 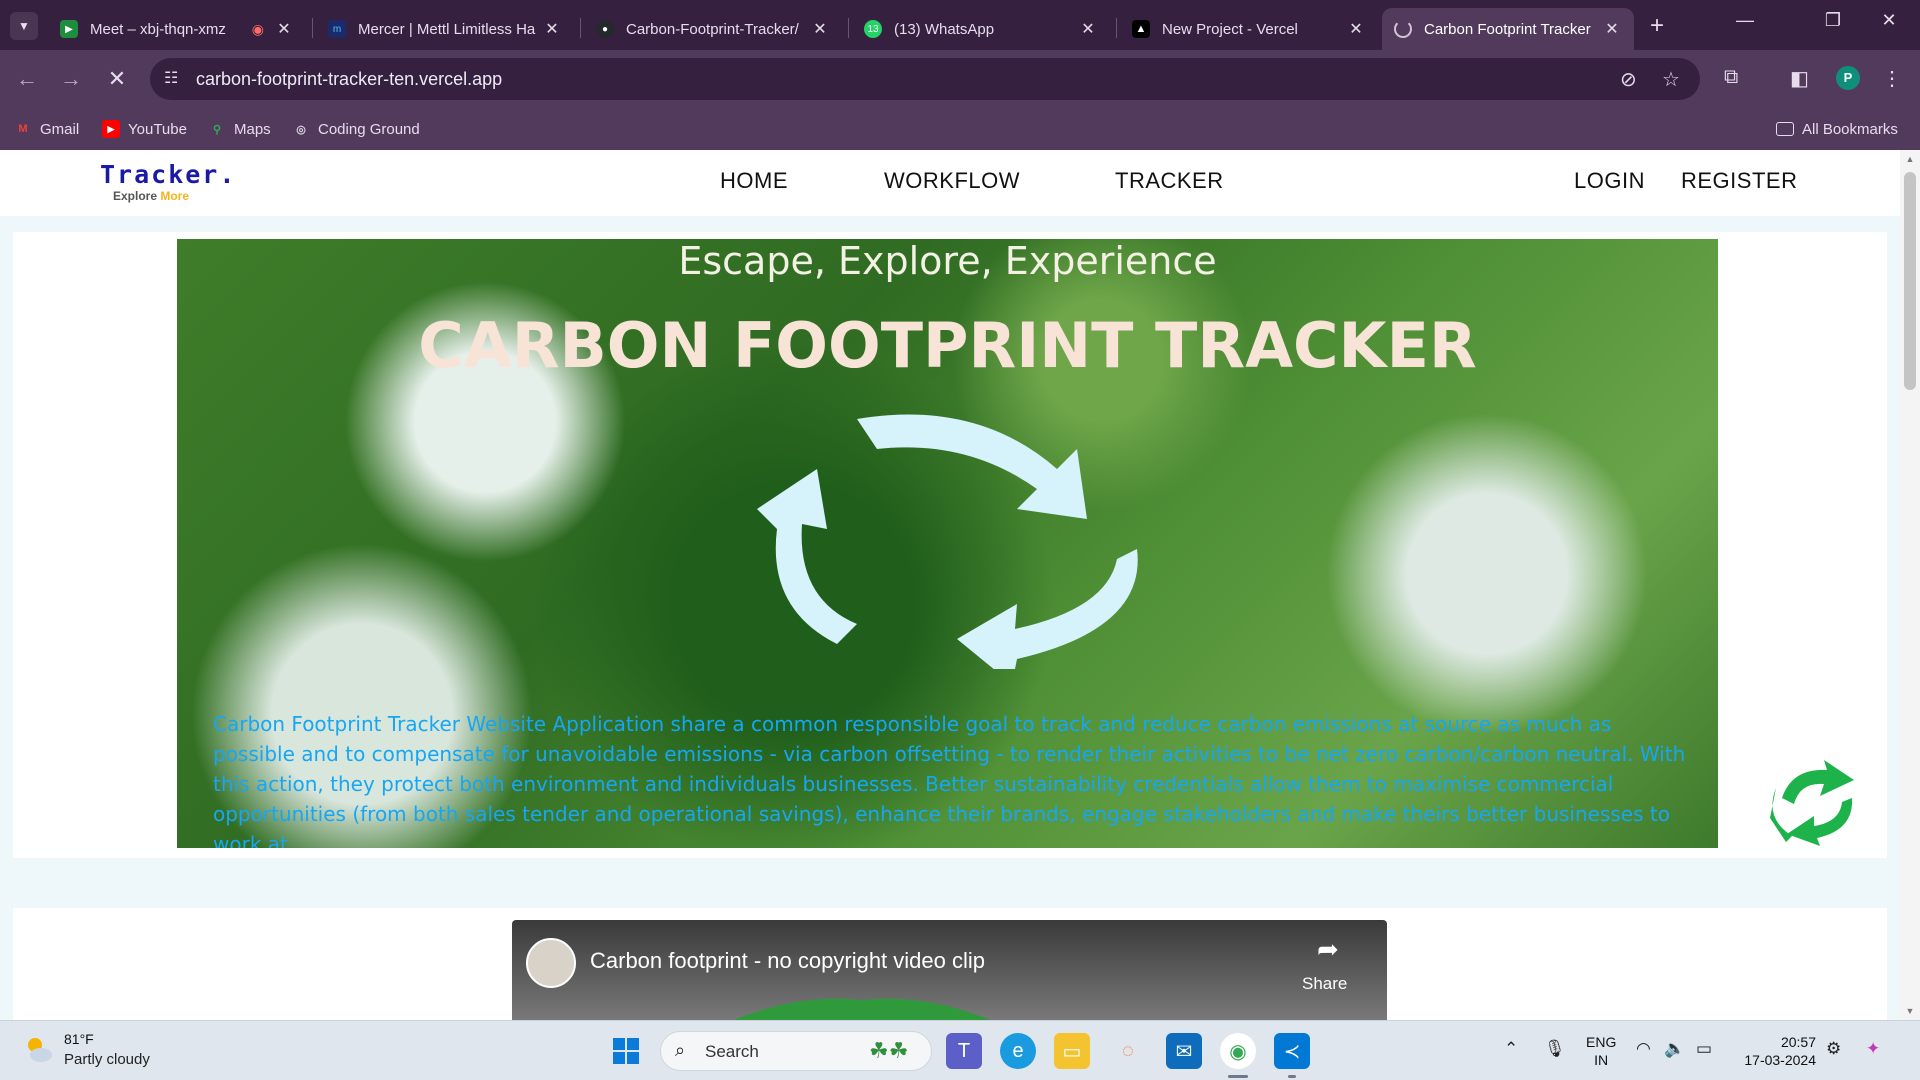 What do you see at coordinates (38, 1049) in the screenshot?
I see `partly-cloudy-icon` at bounding box center [38, 1049].